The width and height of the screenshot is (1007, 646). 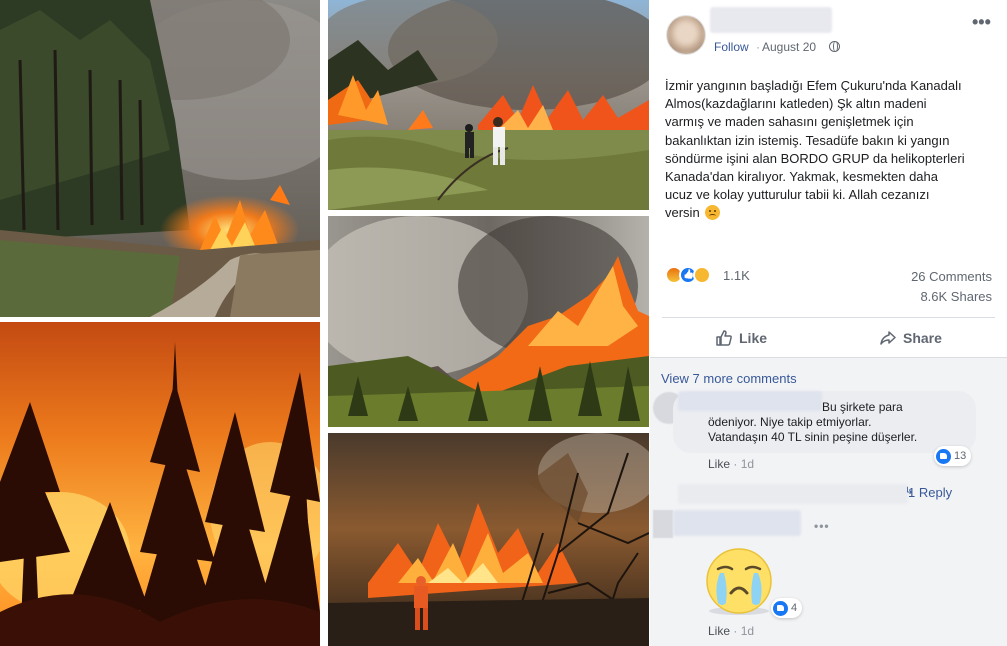 I want to click on comment-reaction-count: 13, so click(x=960, y=456).